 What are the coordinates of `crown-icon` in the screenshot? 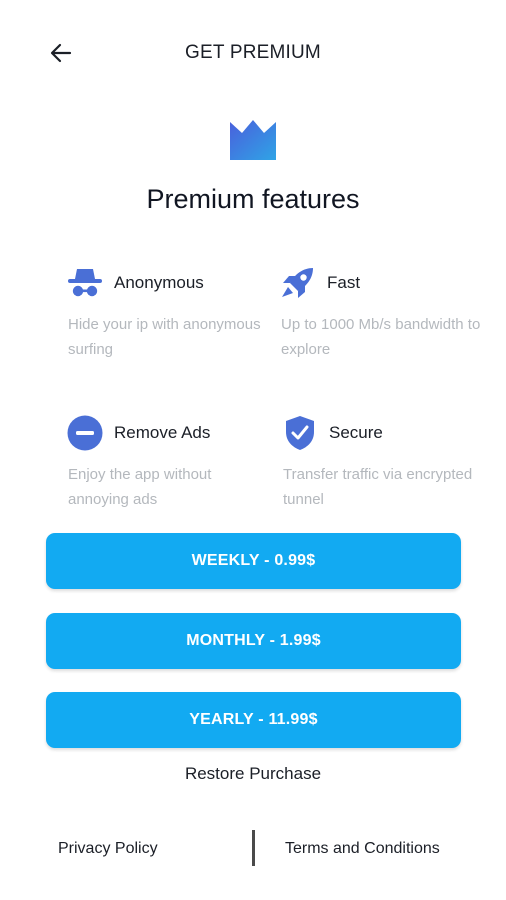 It's located at (253, 141).